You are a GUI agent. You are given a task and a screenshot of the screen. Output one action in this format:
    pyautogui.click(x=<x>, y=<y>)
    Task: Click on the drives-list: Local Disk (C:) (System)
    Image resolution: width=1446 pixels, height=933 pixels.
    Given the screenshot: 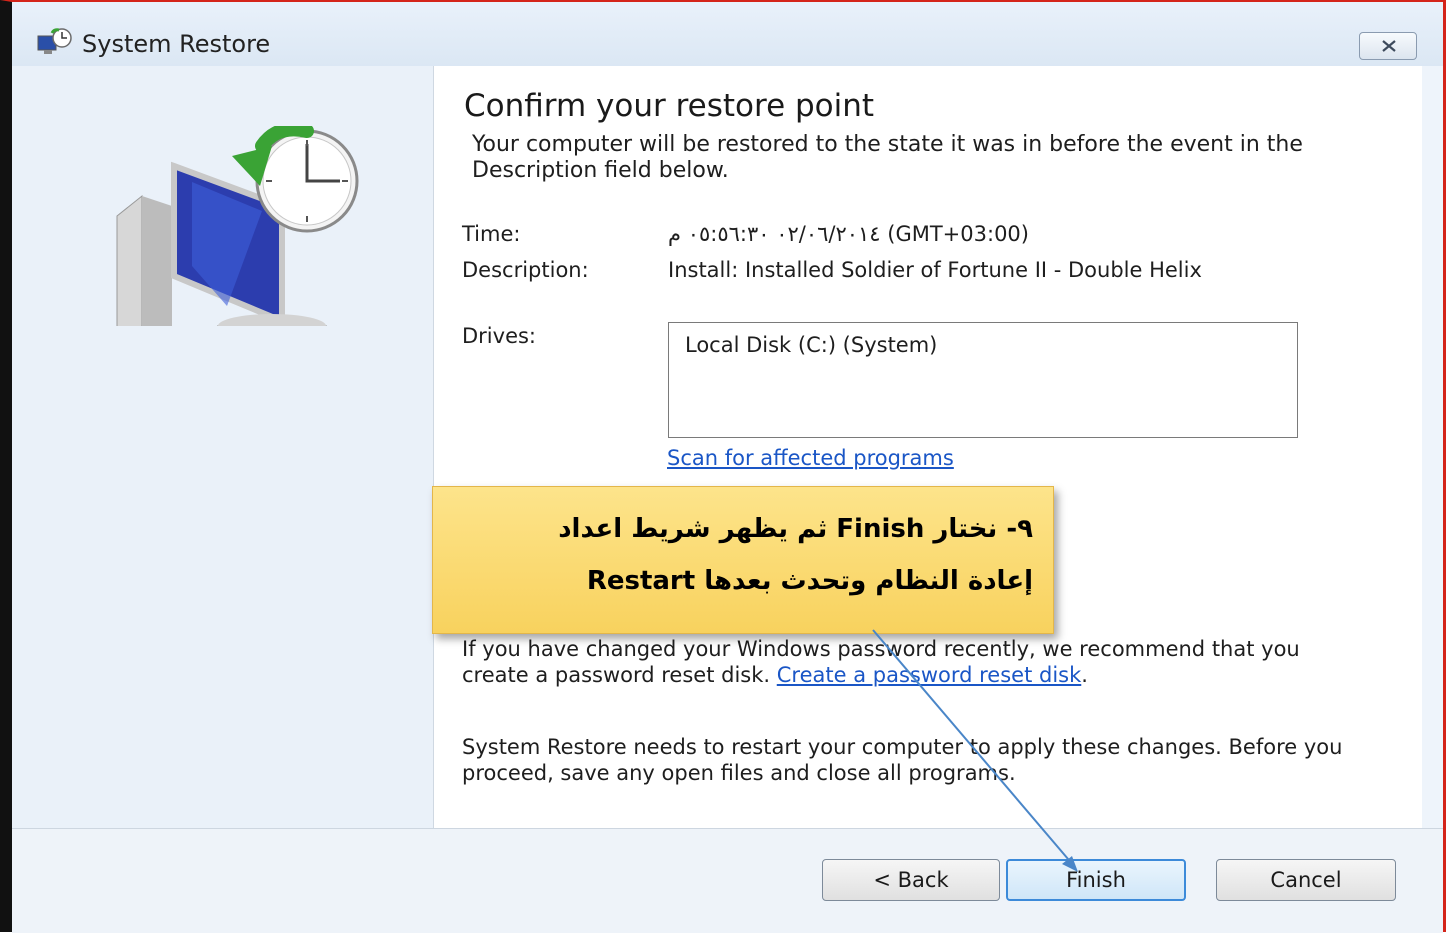 What is the action you would take?
    pyautogui.click(x=983, y=380)
    